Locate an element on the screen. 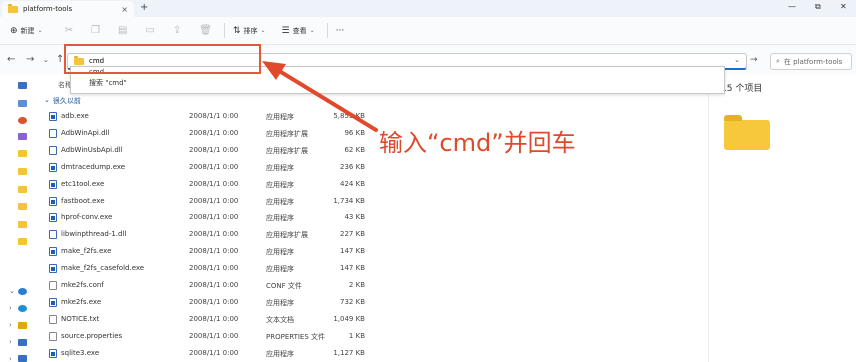 The height and width of the screenshot is (362, 856). annotation-arrow is located at coordinates (320, 96).